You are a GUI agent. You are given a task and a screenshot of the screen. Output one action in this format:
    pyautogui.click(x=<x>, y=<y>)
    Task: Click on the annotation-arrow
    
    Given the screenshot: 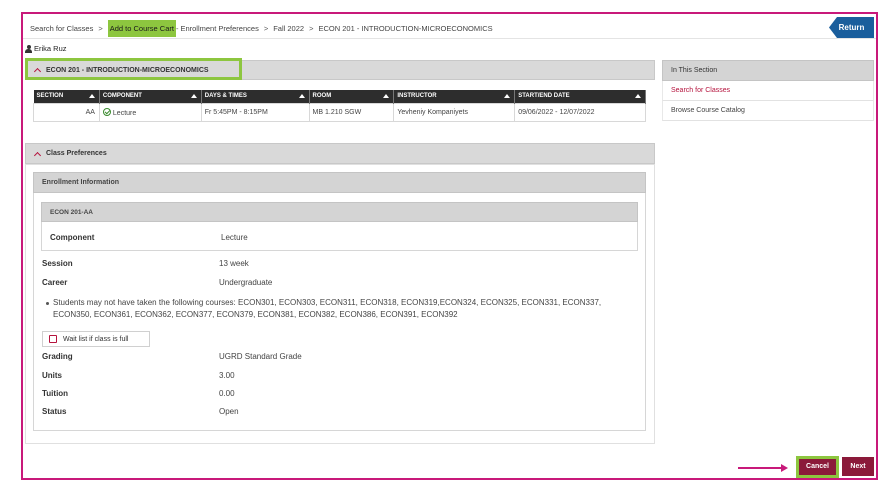 What is the action you would take?
    pyautogui.click(x=763, y=468)
    